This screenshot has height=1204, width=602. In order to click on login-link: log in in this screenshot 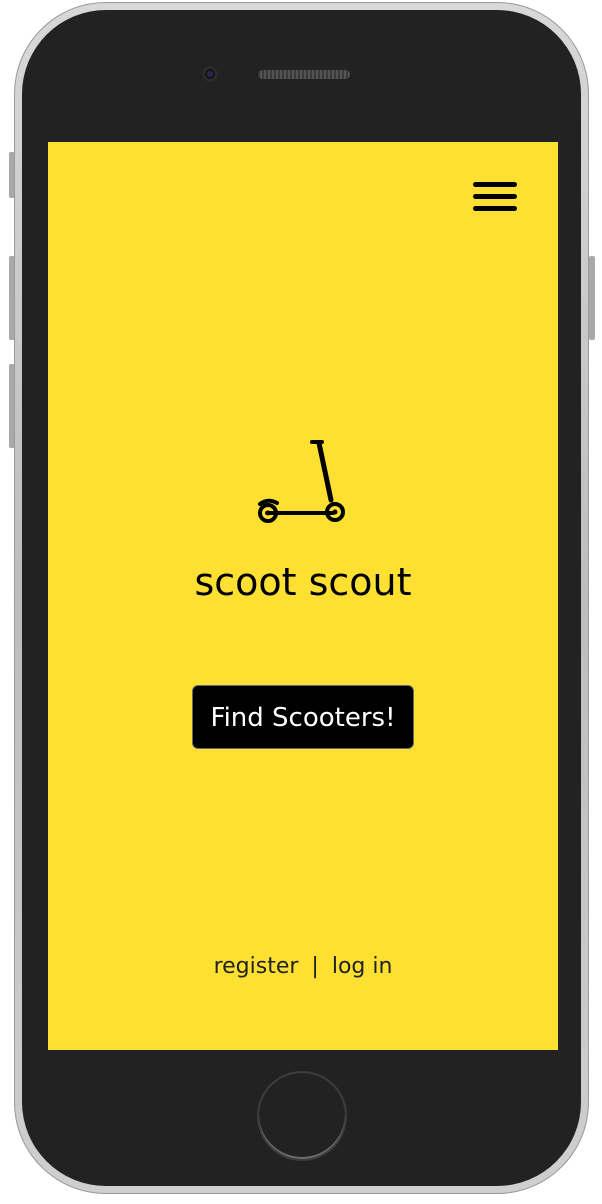, I will do `click(362, 966)`.